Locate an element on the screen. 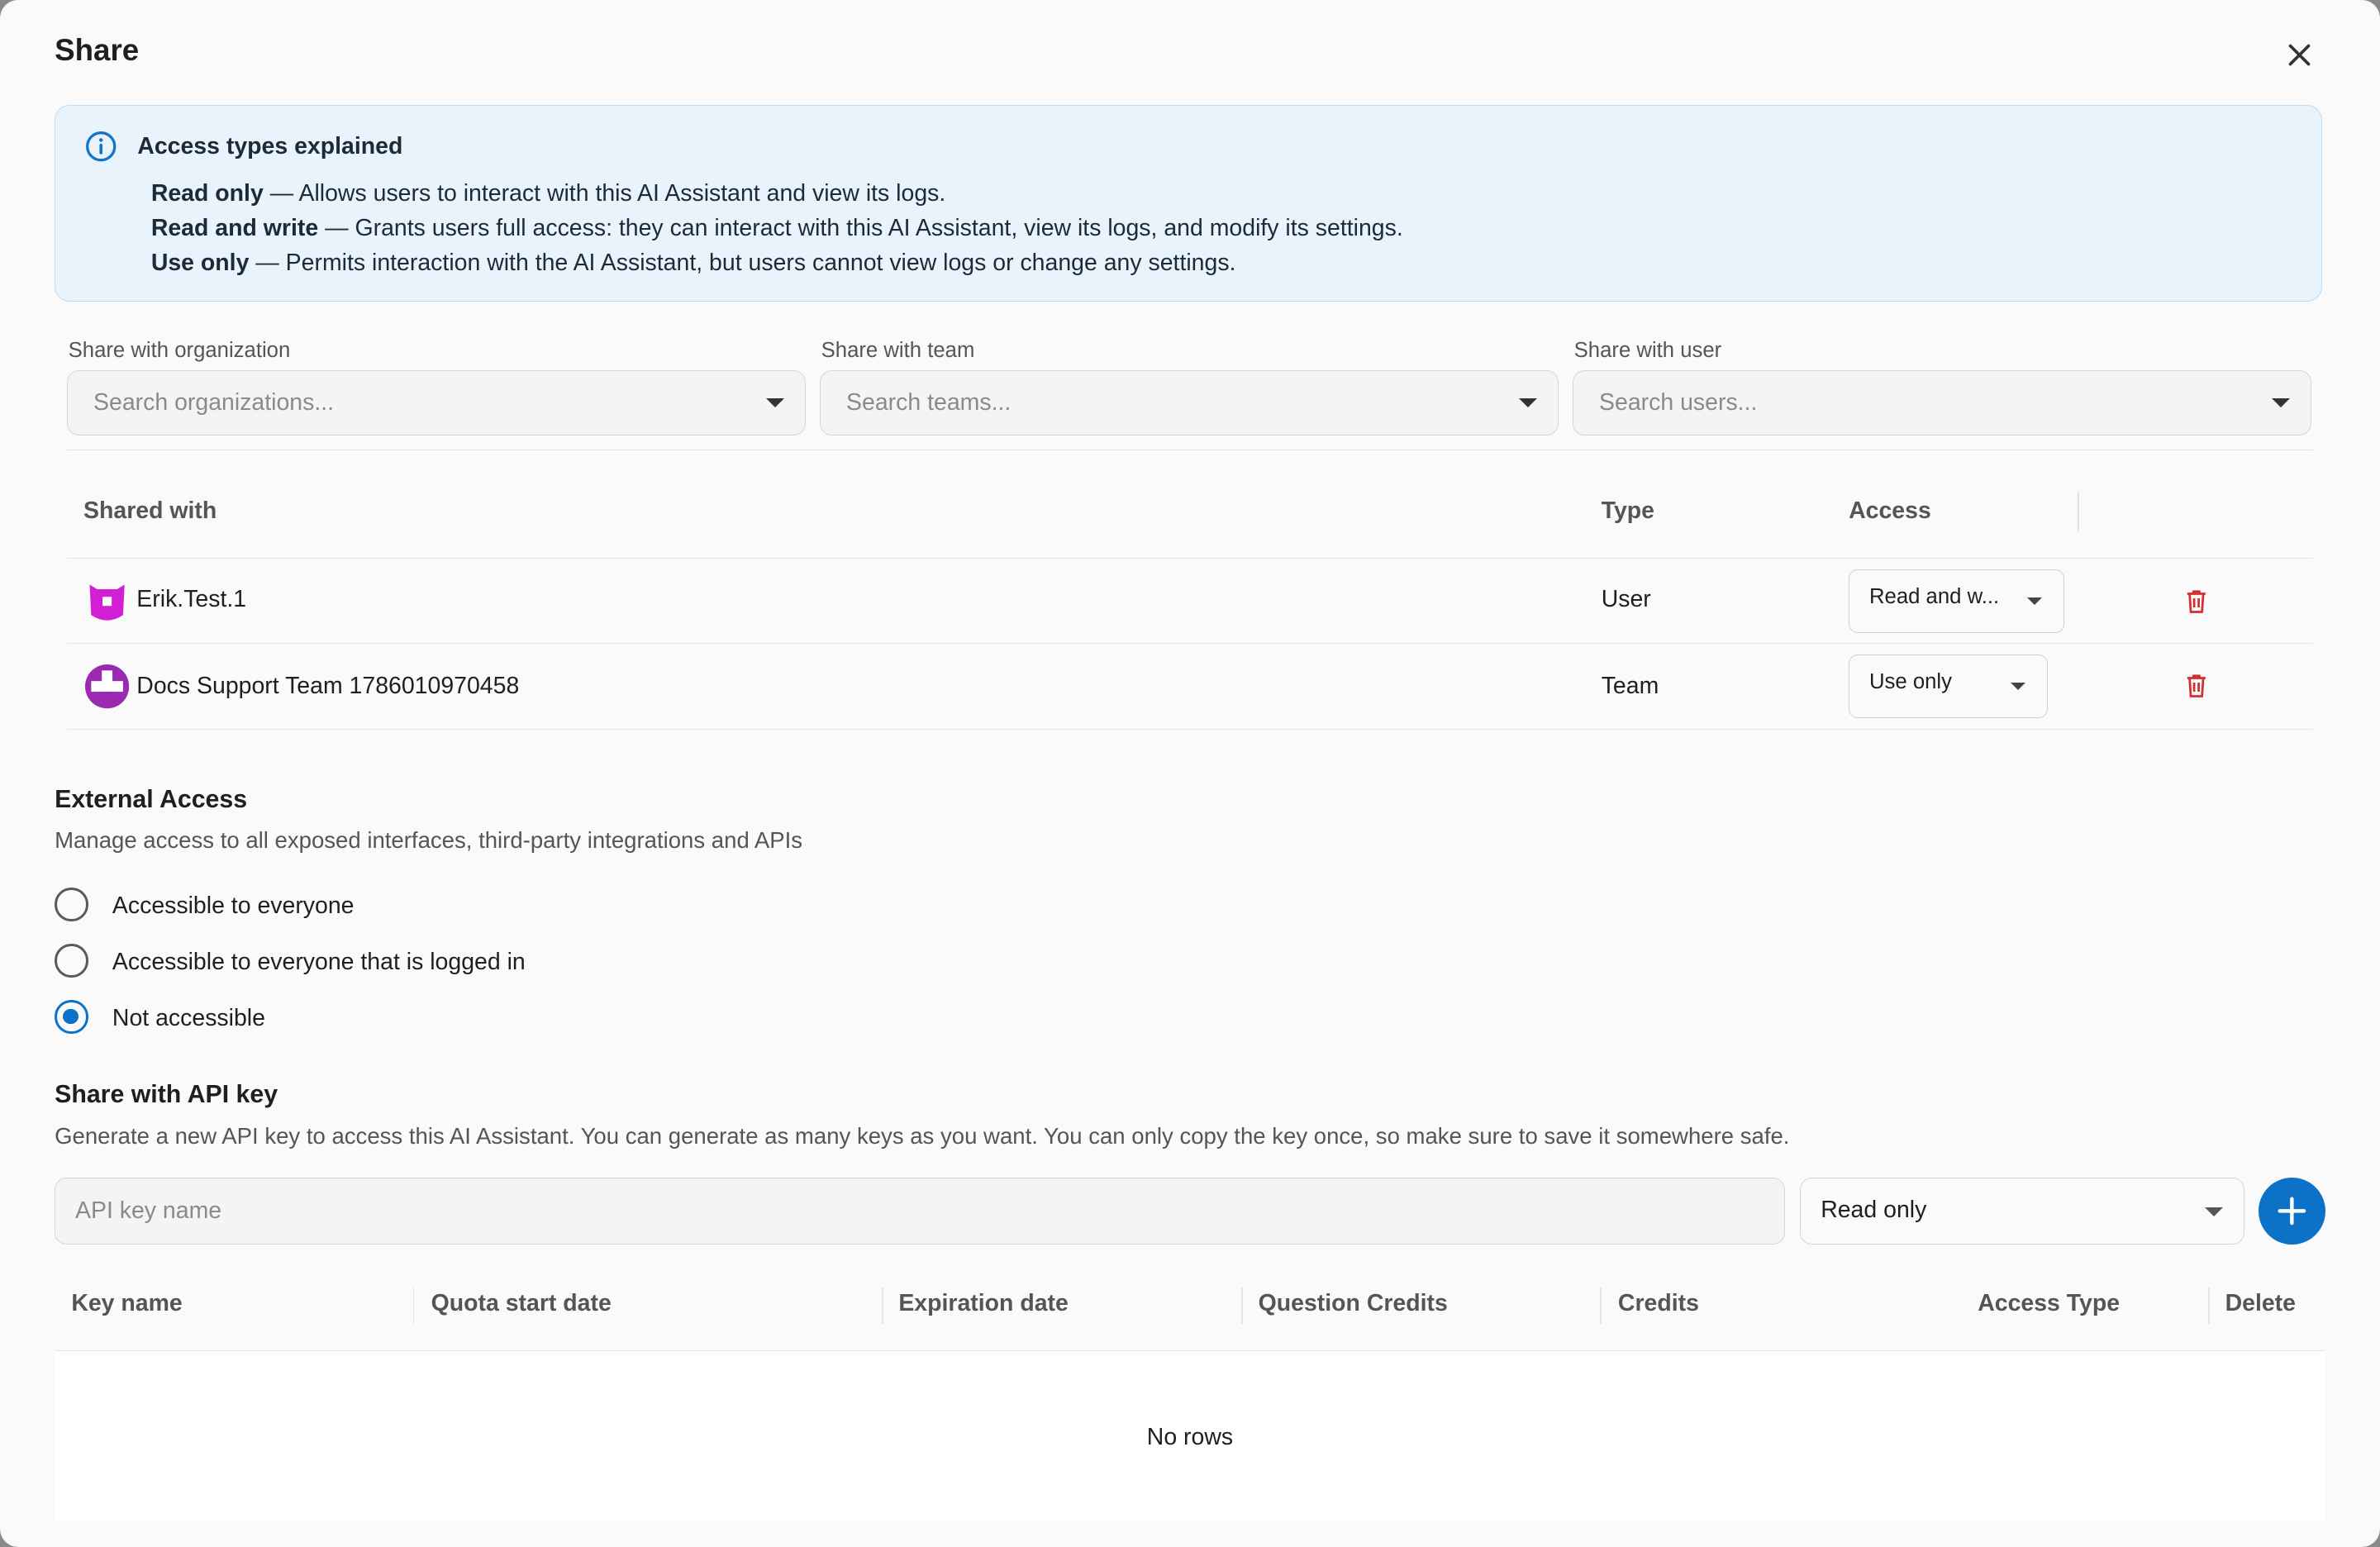 The image size is (2380, 1547). plus-icon is located at coordinates (2292, 1211).